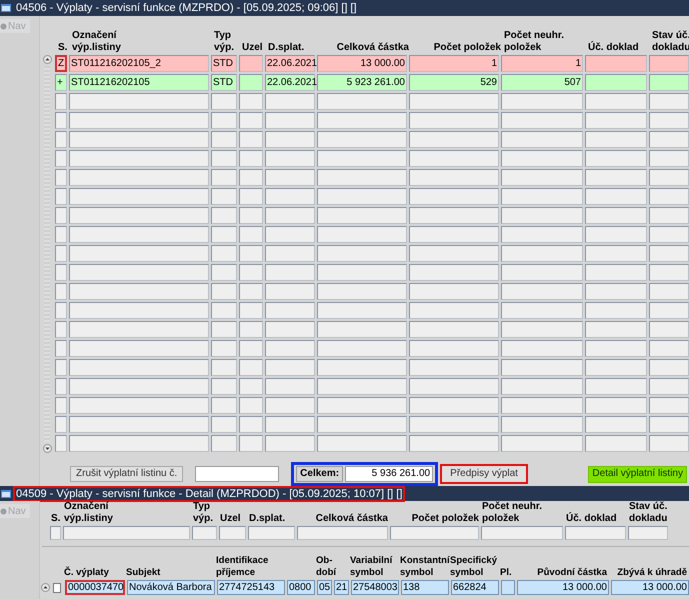 The width and height of the screenshot is (689, 599). Describe the element at coordinates (362, 63) in the screenshot. I see `table-cell: 13 000.00` at that location.